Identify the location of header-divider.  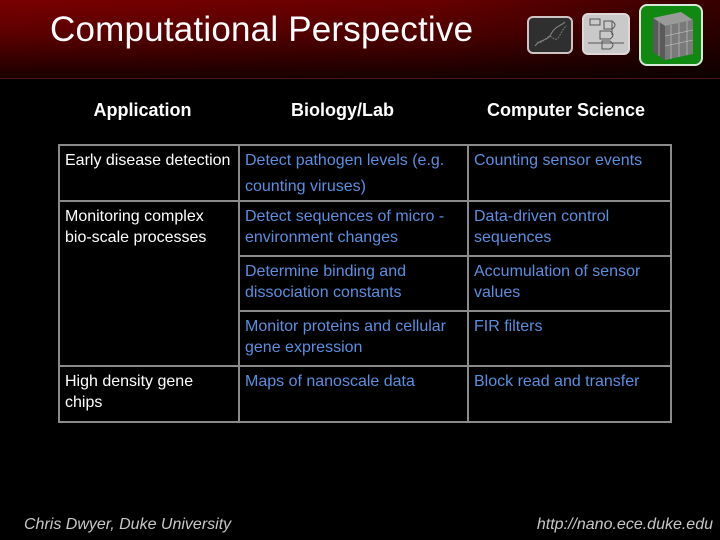
(360, 78).